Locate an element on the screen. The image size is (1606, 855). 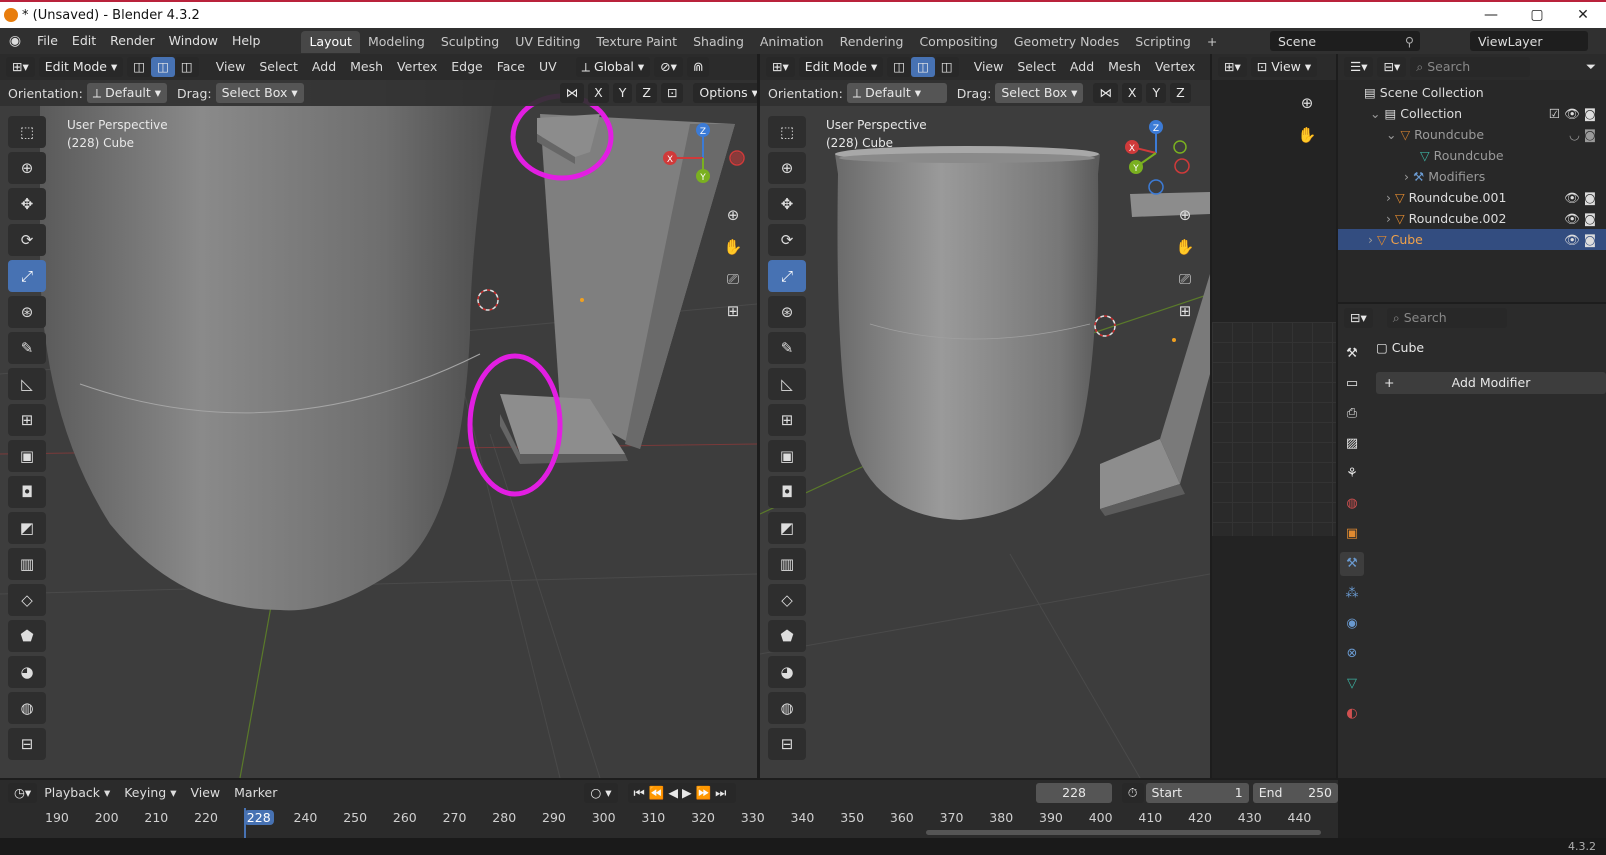
outliner-row-scene-collection: ▤ Scene Collection is located at coordinates (1472, 92).